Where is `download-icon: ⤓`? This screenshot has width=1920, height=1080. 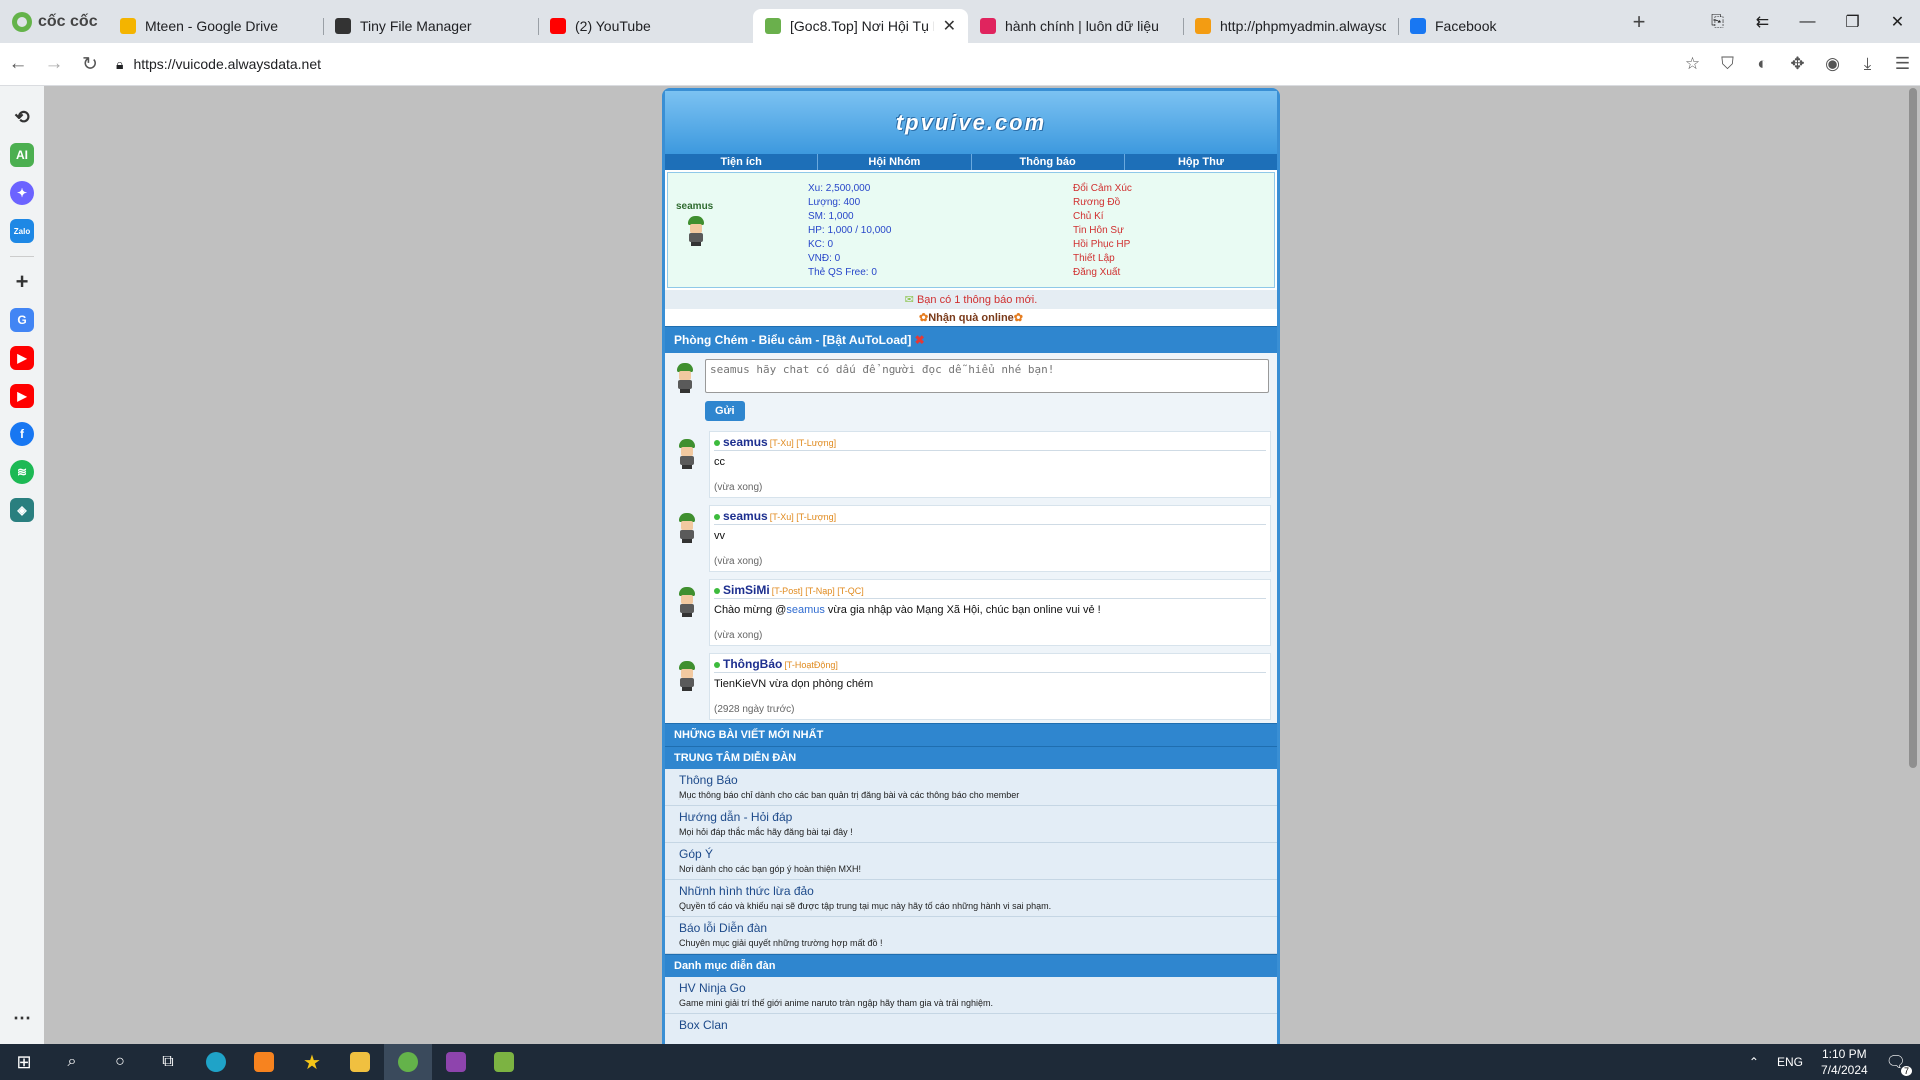 download-icon: ⤓ is located at coordinates (1867, 64).